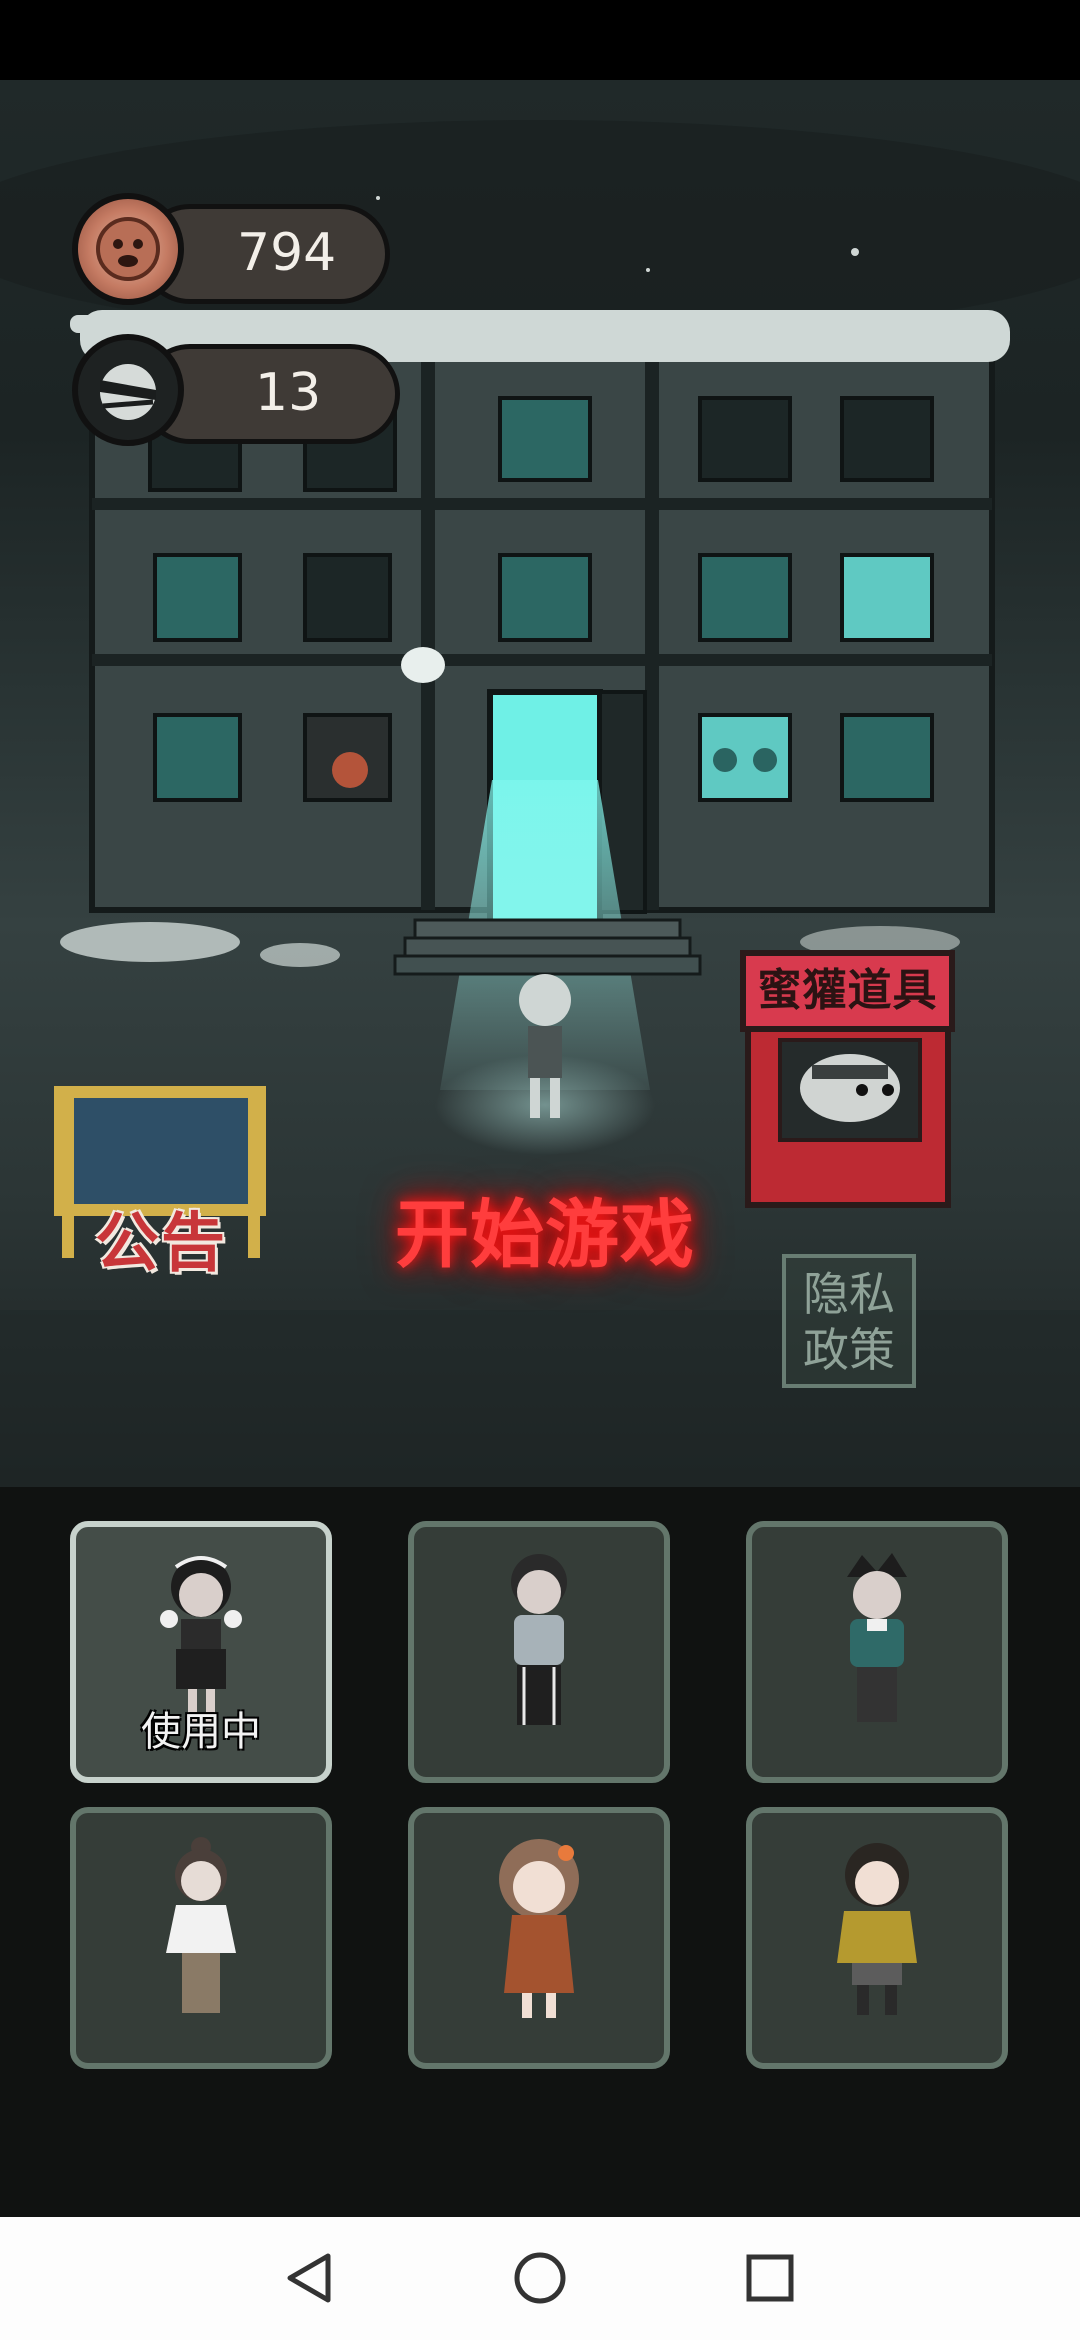 The height and width of the screenshot is (2340, 1080). I want to click on announcement-label: 公告, so click(161, 1243).